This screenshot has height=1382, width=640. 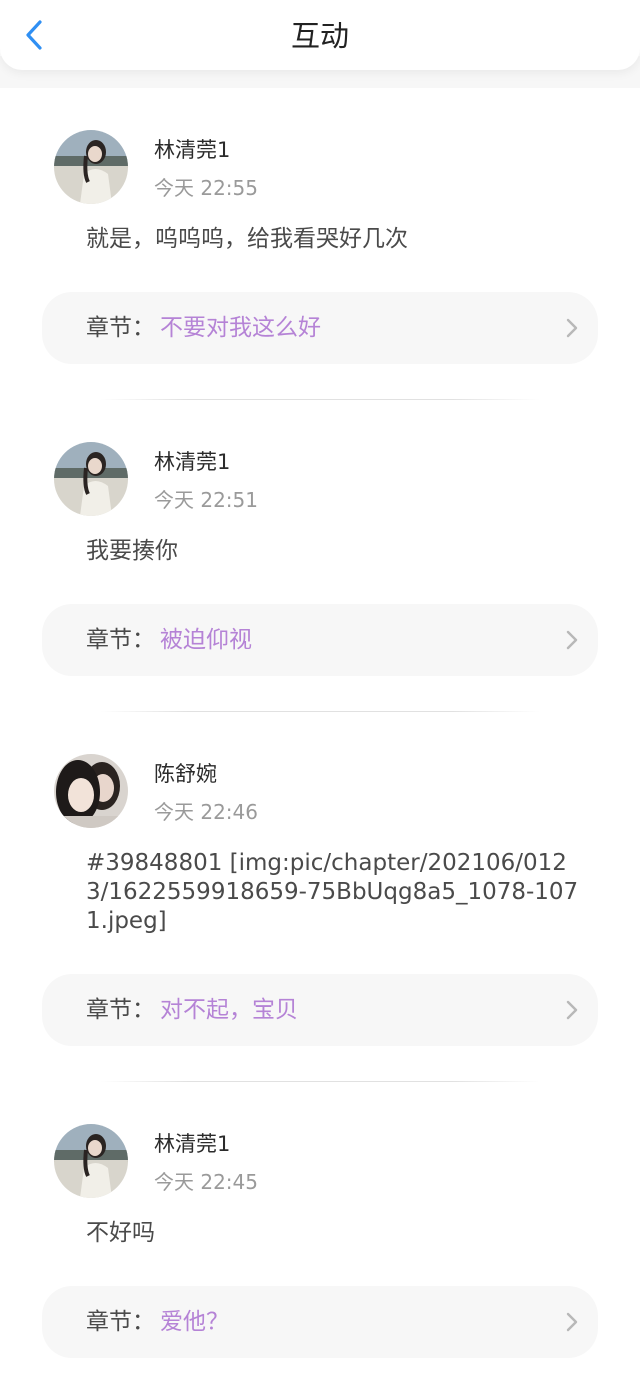 What do you see at coordinates (206, 1182) in the screenshot?
I see `timestamp: 今天 22:45` at bounding box center [206, 1182].